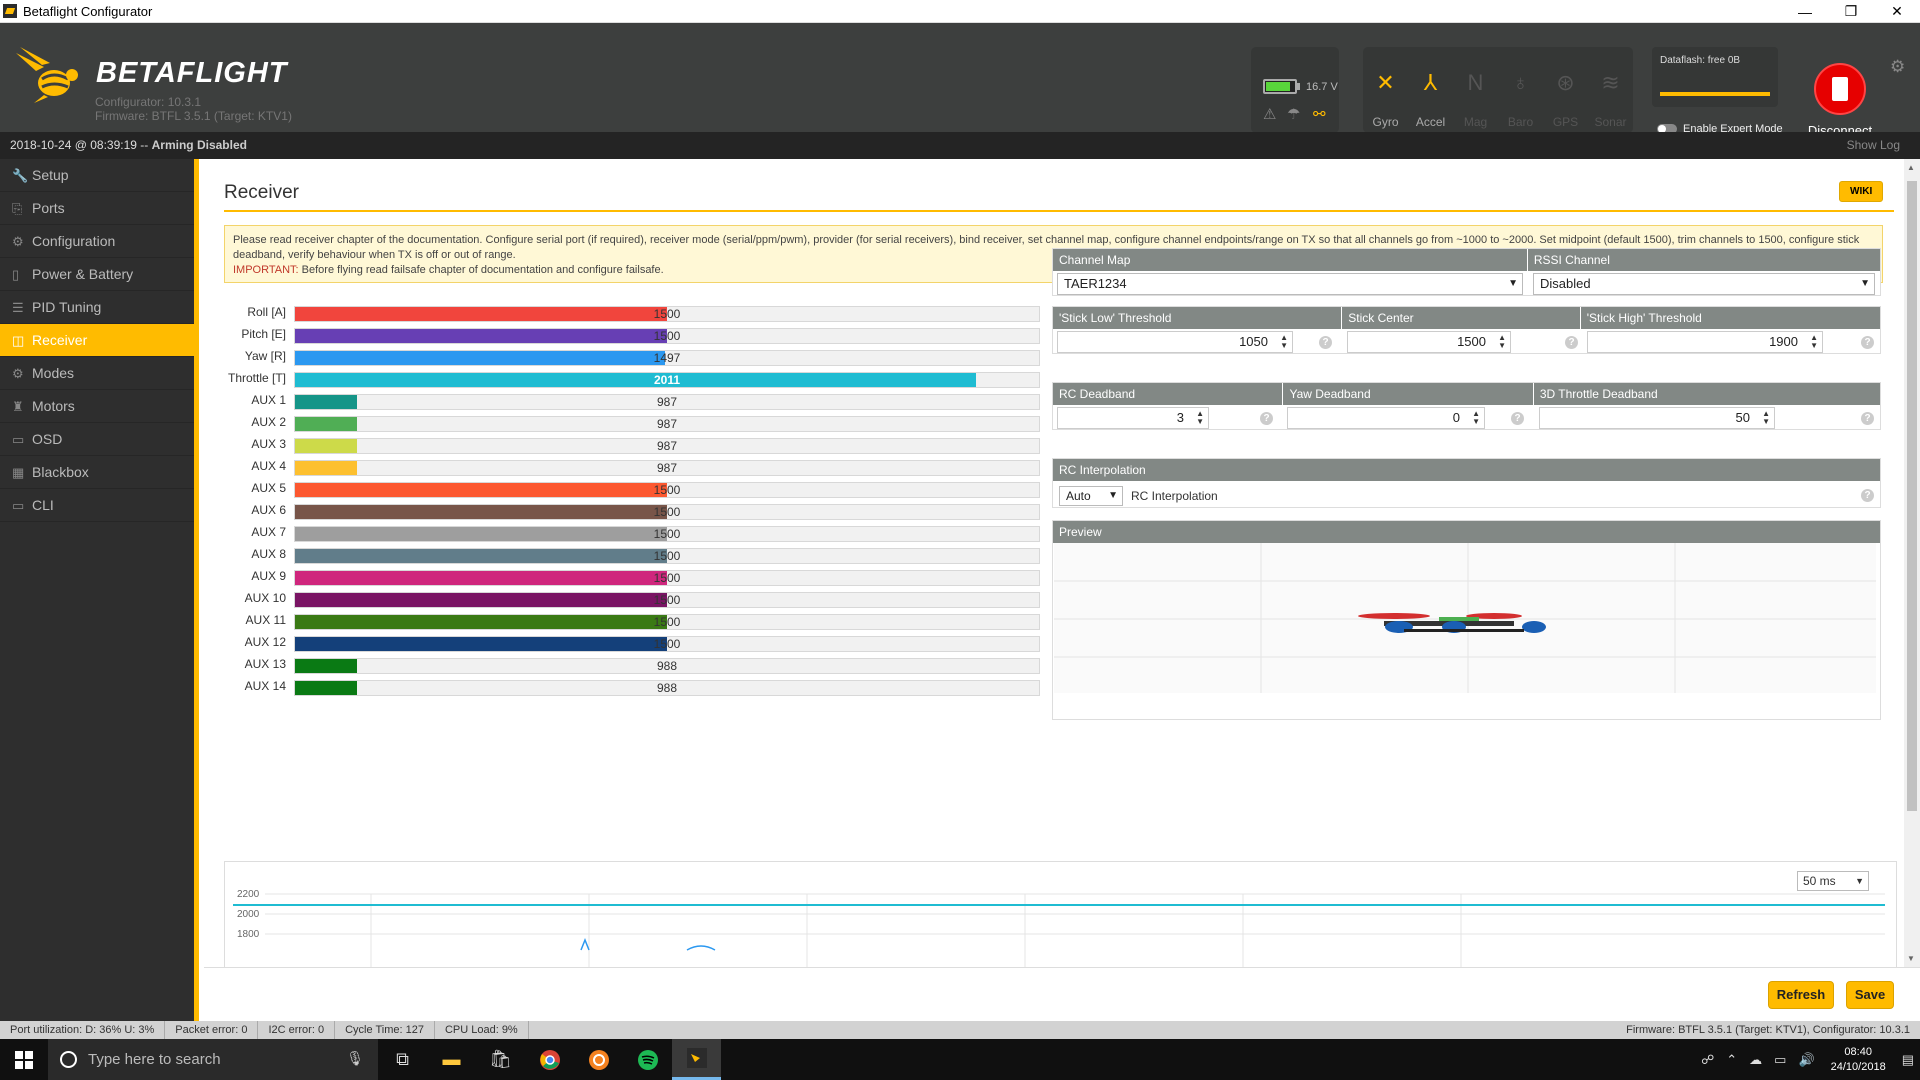  What do you see at coordinates (1780, 1060) in the screenshot?
I see `network-icon: ▭` at bounding box center [1780, 1060].